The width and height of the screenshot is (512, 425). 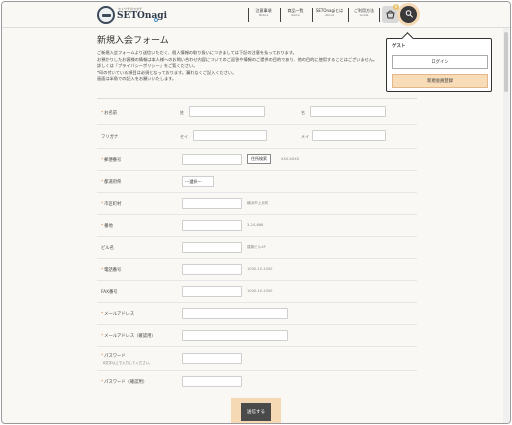 I want to click on email-input, so click(x=235, y=313).